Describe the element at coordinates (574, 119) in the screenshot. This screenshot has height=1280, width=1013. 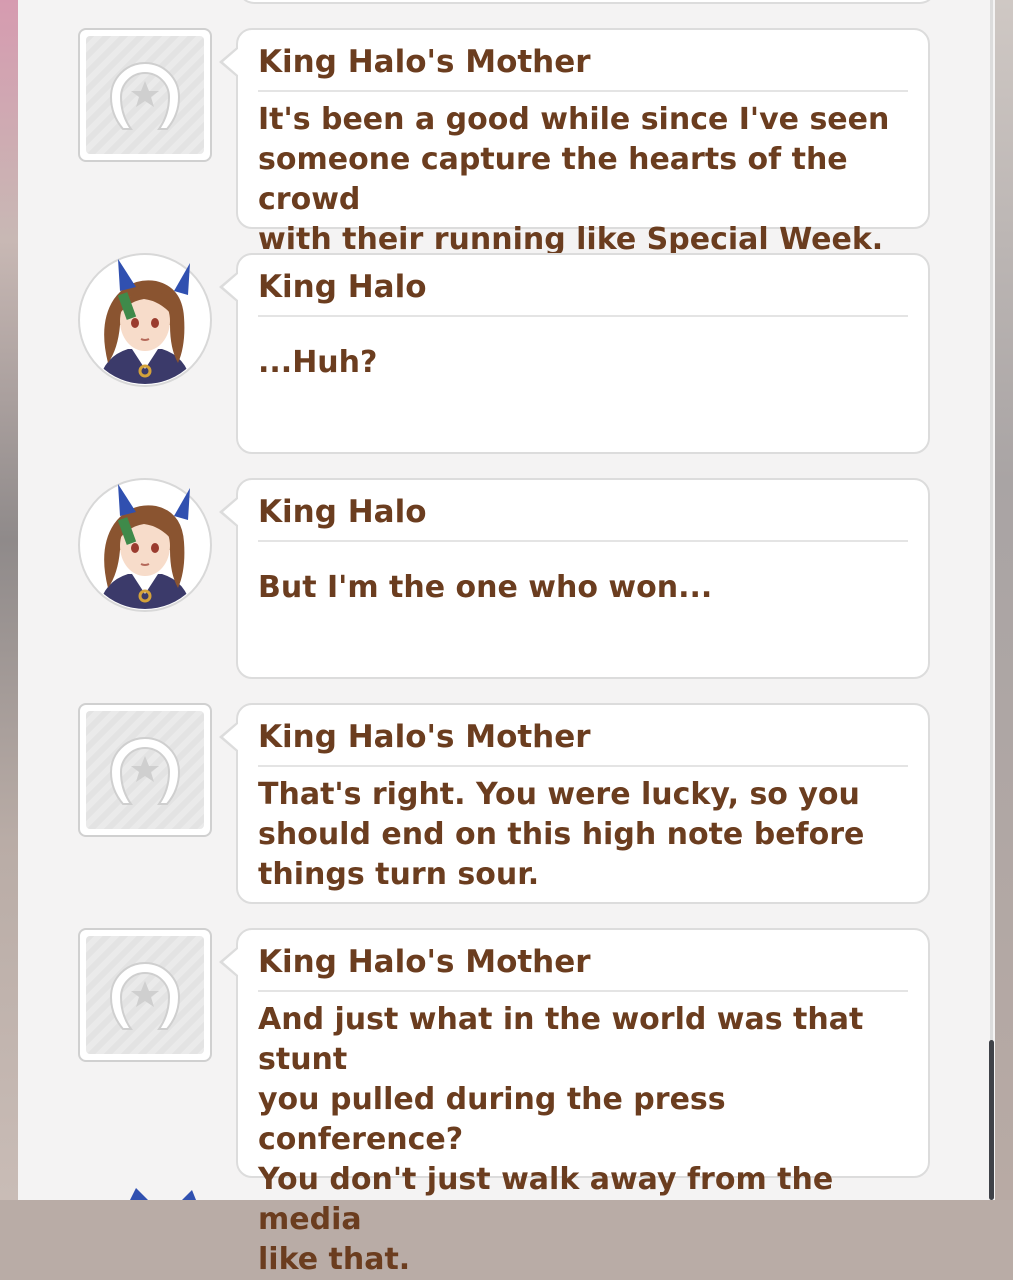
I see `dialogue-line: It's been a good while since I've seen` at that location.